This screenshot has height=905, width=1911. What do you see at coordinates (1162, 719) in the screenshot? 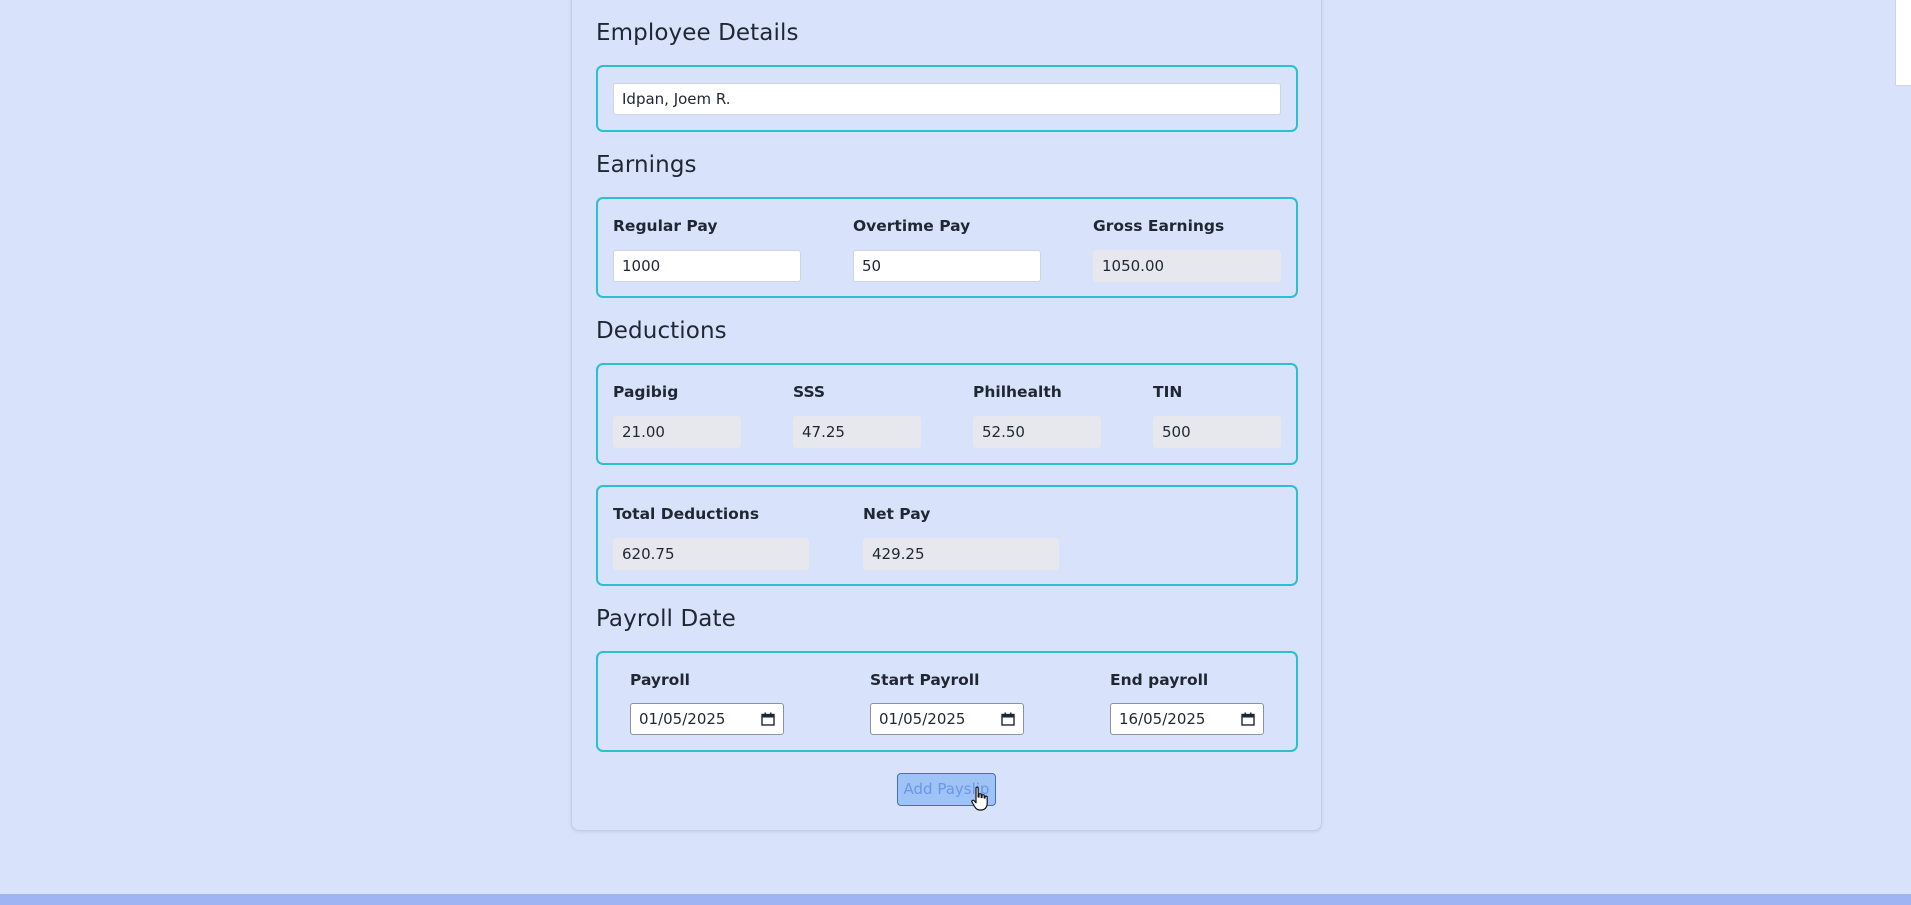
I see `end-payroll-date-value: 16/05/2025` at bounding box center [1162, 719].